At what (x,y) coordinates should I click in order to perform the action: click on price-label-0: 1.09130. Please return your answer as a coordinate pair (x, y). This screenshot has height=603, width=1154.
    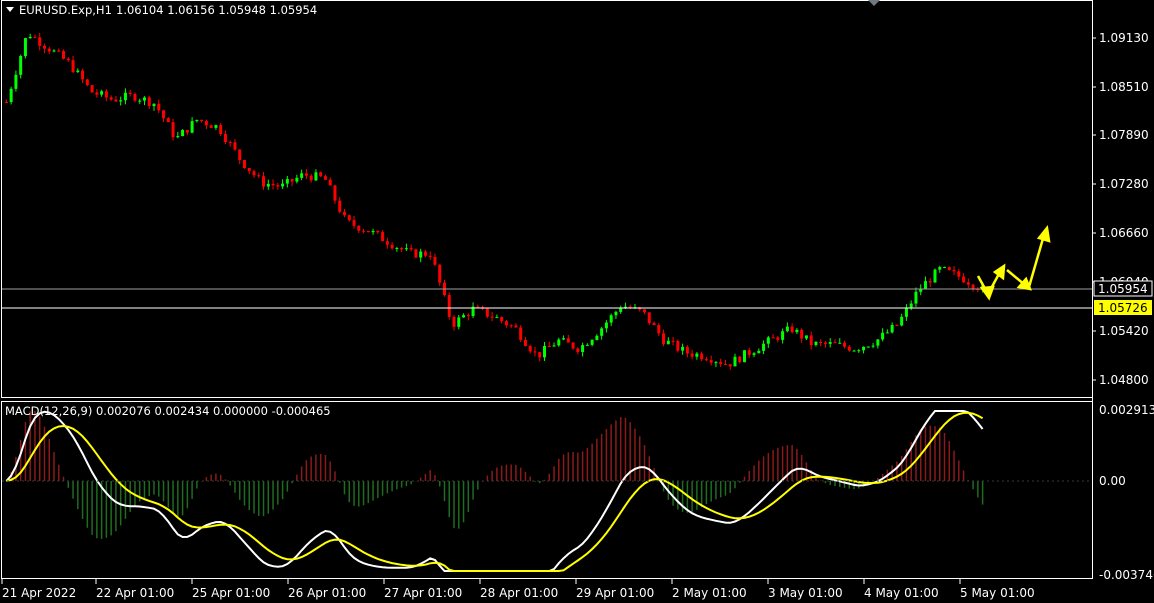
    Looking at the image, I should click on (1124, 38).